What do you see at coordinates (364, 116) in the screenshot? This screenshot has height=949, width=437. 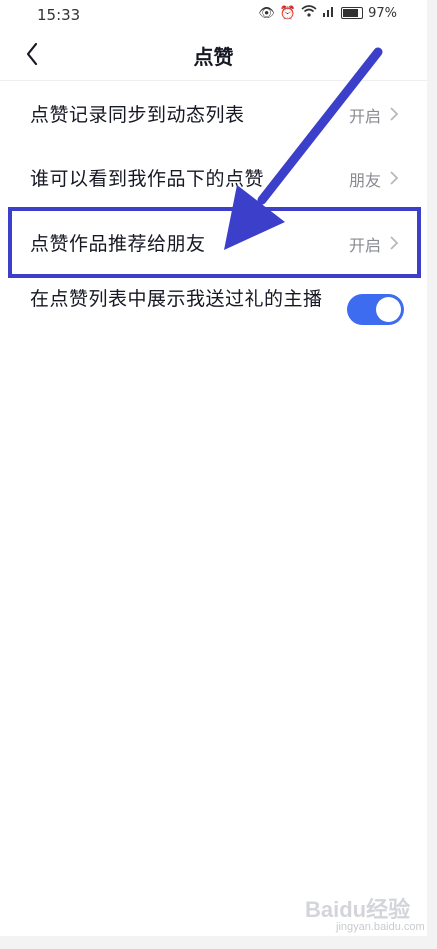 I see `setting-value: 开启` at bounding box center [364, 116].